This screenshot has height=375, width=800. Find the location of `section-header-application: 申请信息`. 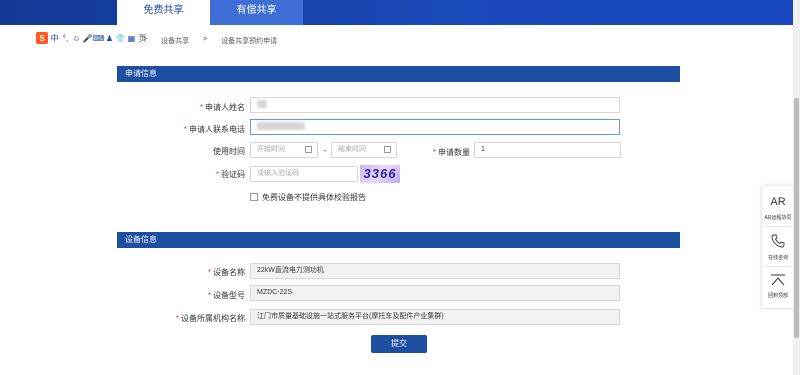

section-header-application: 申请信息 is located at coordinates (398, 74).